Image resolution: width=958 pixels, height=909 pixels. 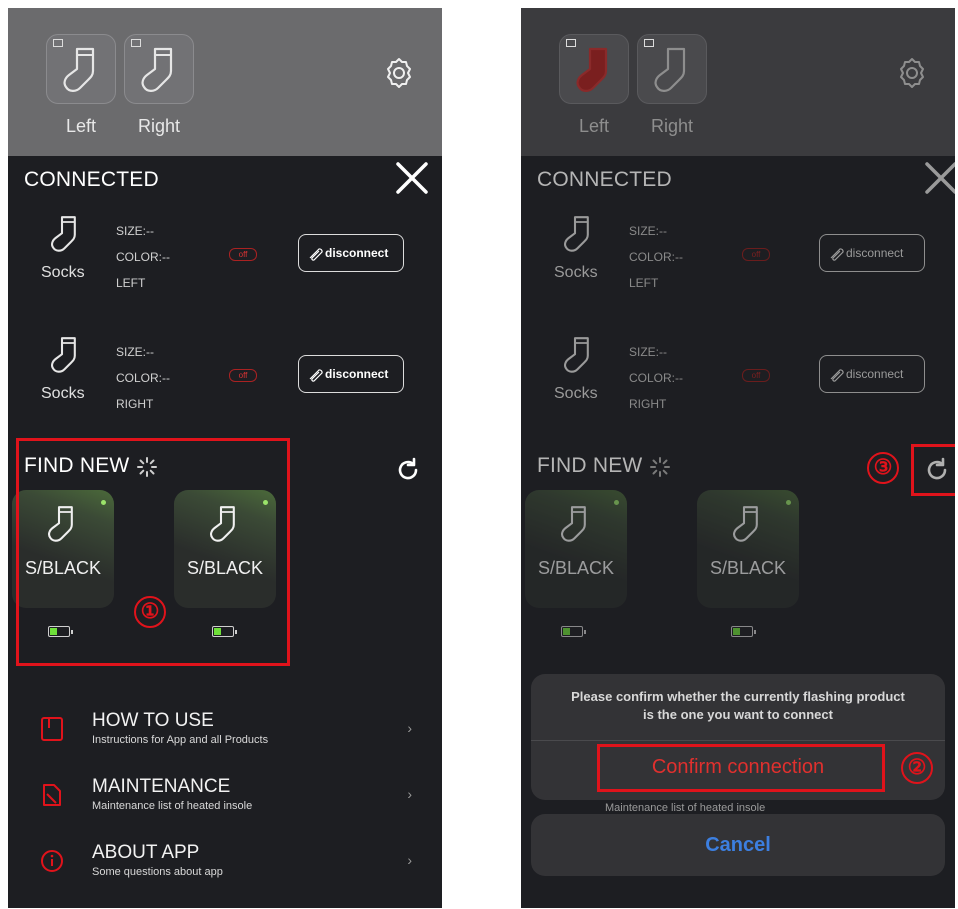 What do you see at coordinates (146, 852) in the screenshot?
I see `menu-title: ABOUT APP` at bounding box center [146, 852].